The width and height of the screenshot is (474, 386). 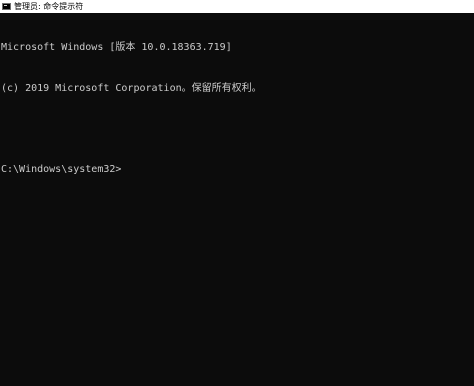 I want to click on title-bar: 管理员: 命令提示符, so click(x=237, y=6).